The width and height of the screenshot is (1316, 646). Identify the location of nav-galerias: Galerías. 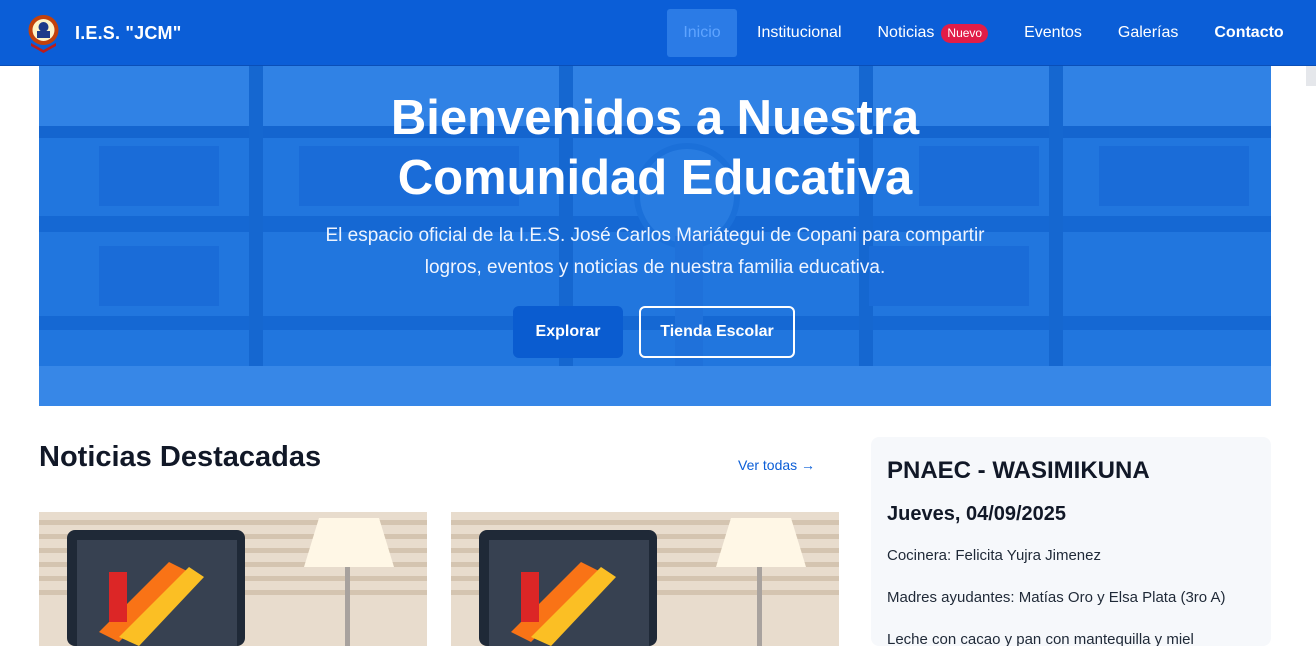
(1148, 33).